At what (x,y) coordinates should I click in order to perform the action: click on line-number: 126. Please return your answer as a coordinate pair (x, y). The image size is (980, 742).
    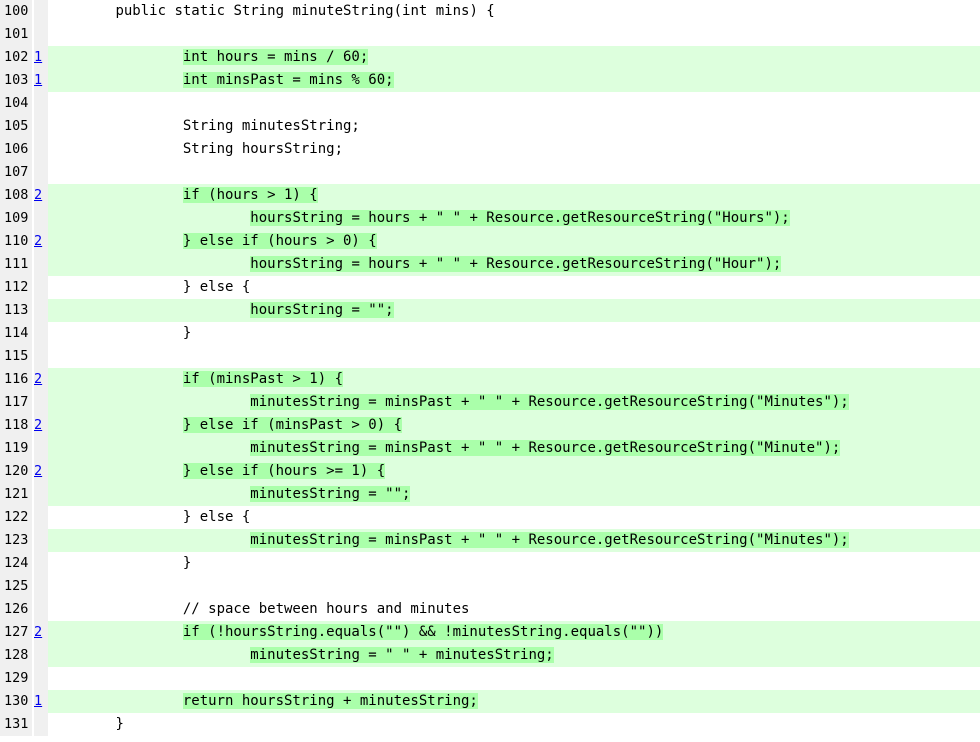
    Looking at the image, I should click on (16, 609).